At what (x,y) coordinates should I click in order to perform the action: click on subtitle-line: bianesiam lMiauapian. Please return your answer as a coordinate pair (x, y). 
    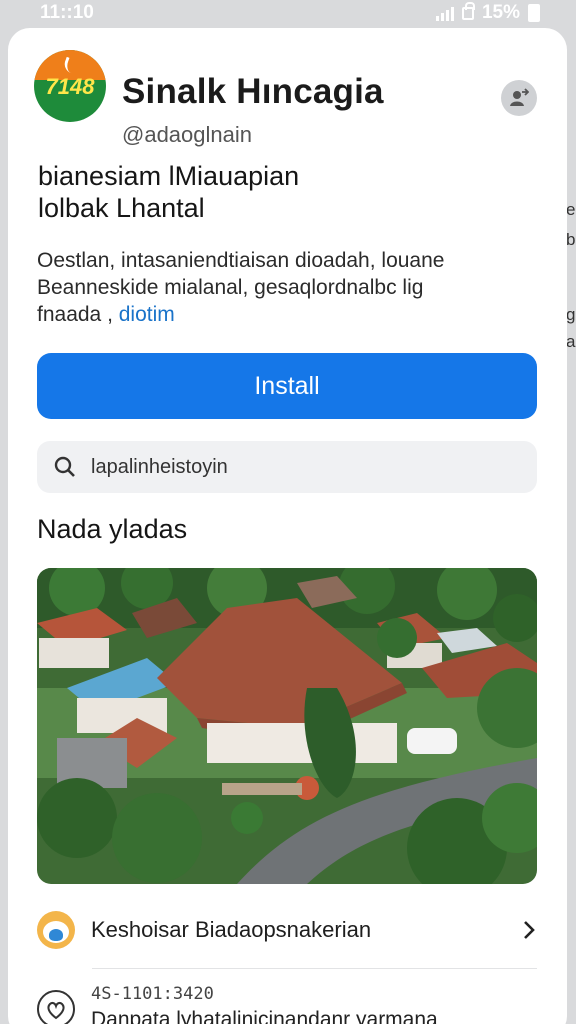
    Looking at the image, I should click on (169, 176).